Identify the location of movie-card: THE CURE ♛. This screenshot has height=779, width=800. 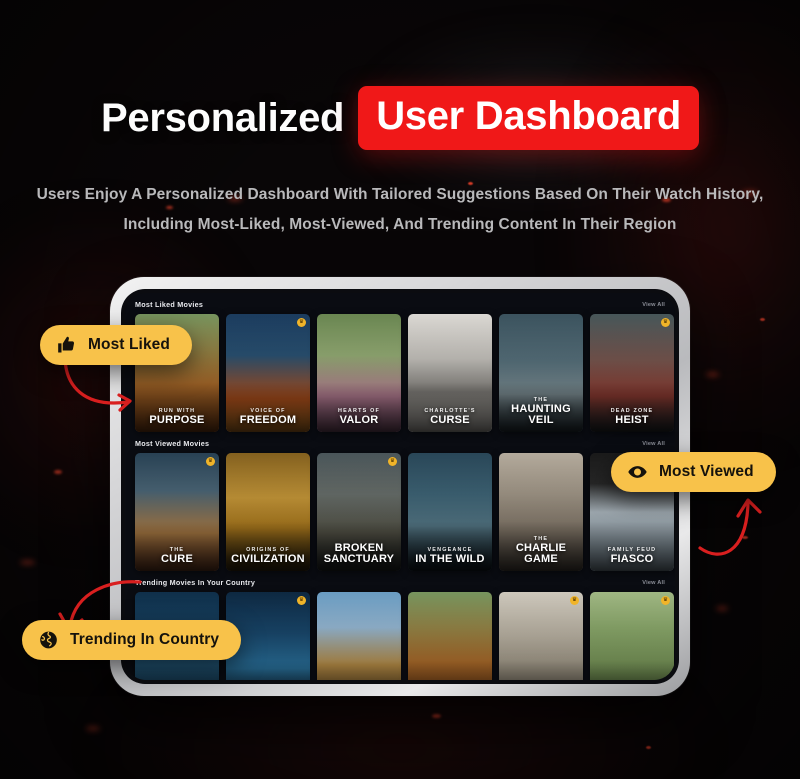
(177, 512).